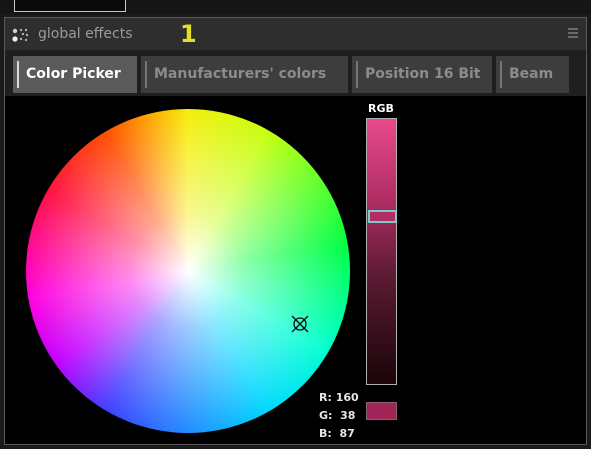 Image resolution: width=591 pixels, height=449 pixels. What do you see at coordinates (70, 6) in the screenshot?
I see `toolbar-button` at bounding box center [70, 6].